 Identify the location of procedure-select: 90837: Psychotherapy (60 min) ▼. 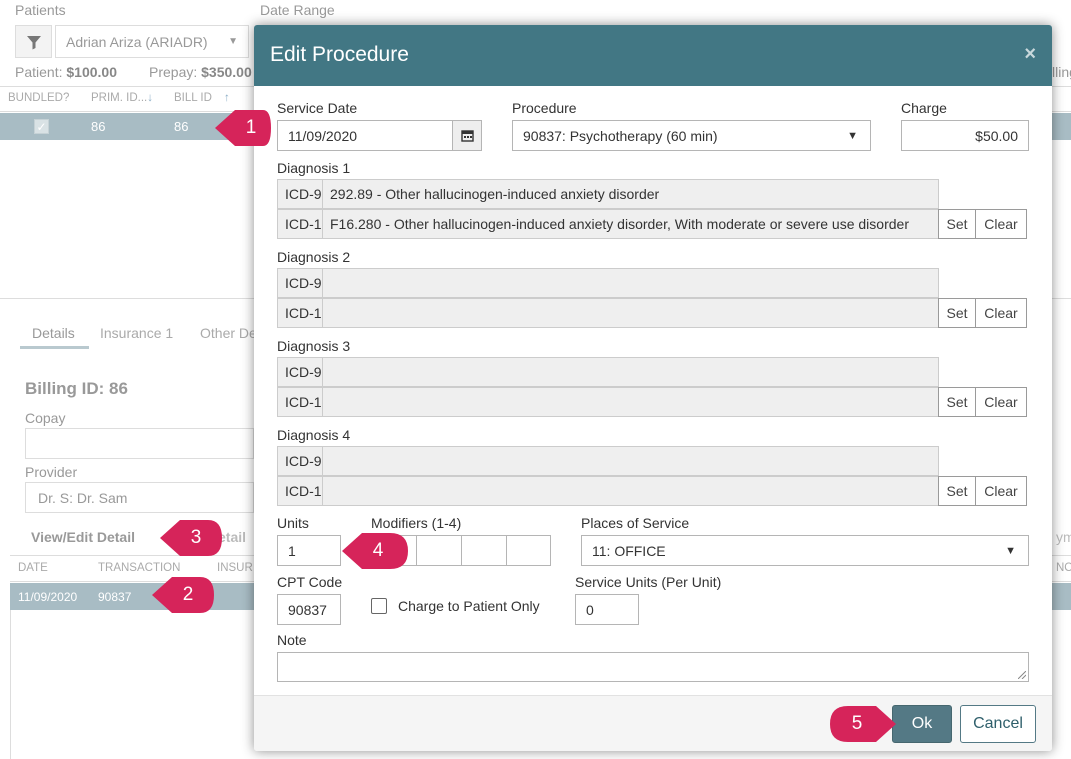
(691, 135).